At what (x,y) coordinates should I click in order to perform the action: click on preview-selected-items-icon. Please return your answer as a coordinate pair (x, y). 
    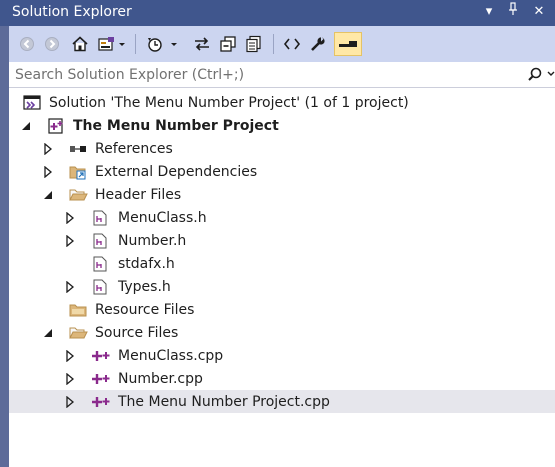
    Looking at the image, I should click on (348, 44).